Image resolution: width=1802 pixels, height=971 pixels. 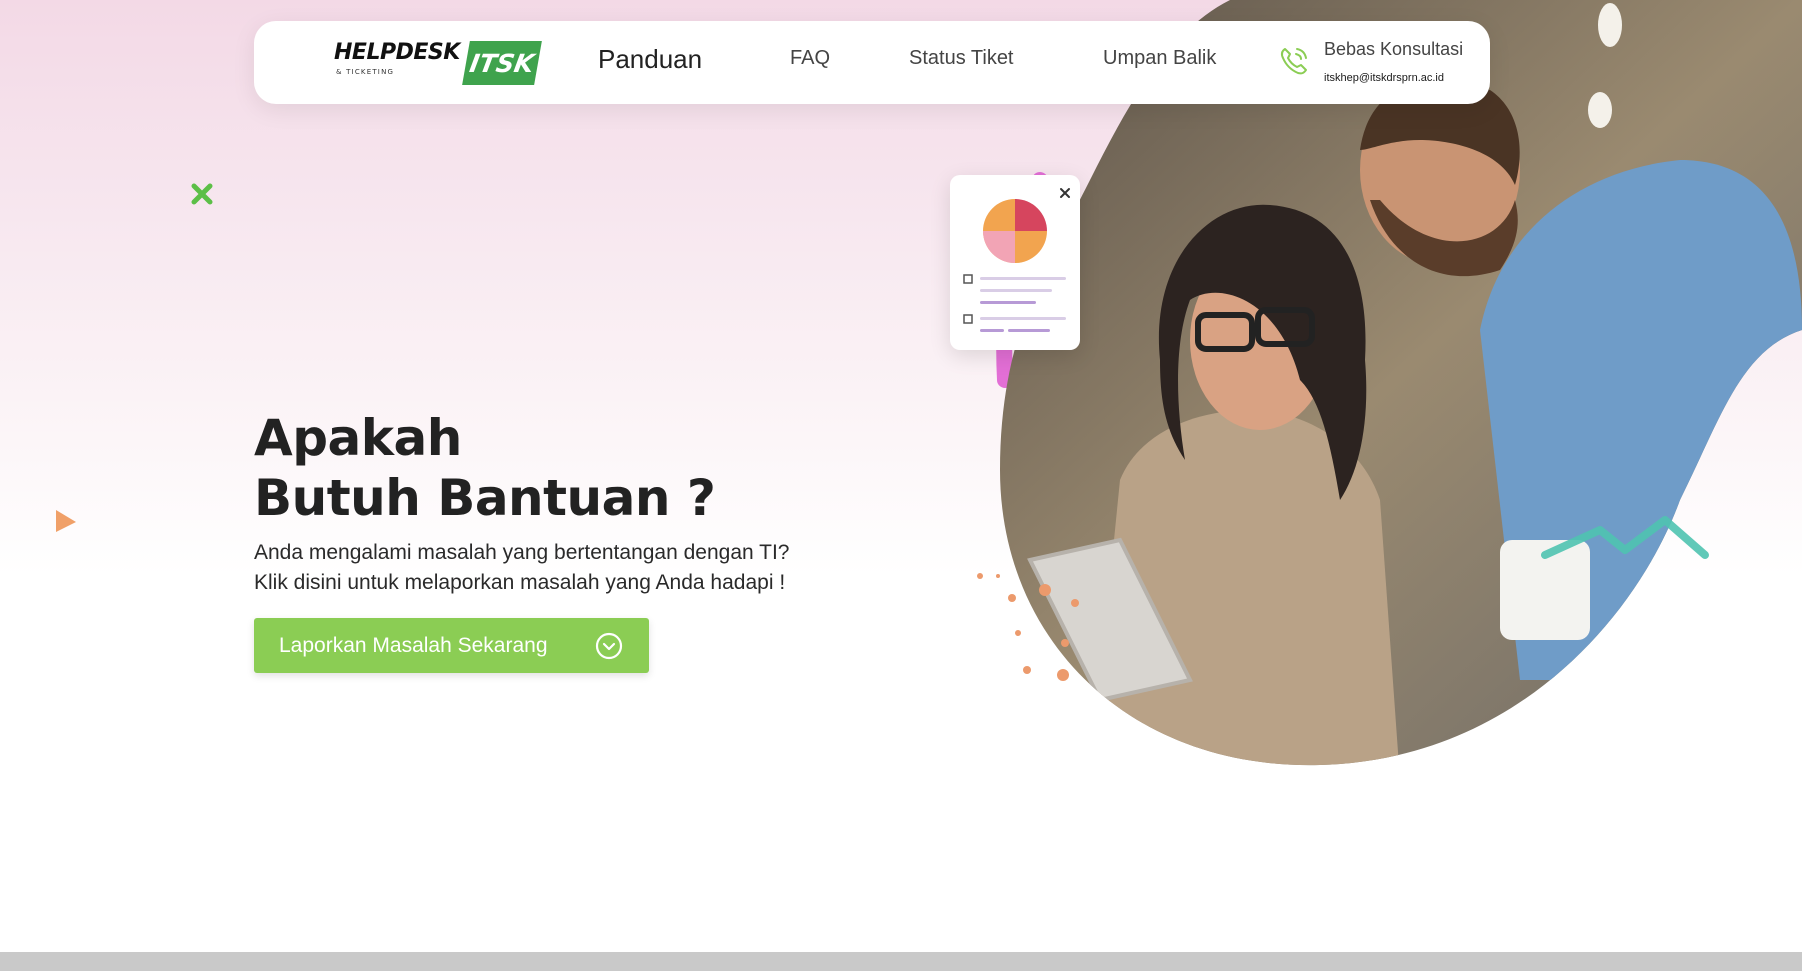 What do you see at coordinates (1015, 231) in the screenshot?
I see `pie-chart-icon` at bounding box center [1015, 231].